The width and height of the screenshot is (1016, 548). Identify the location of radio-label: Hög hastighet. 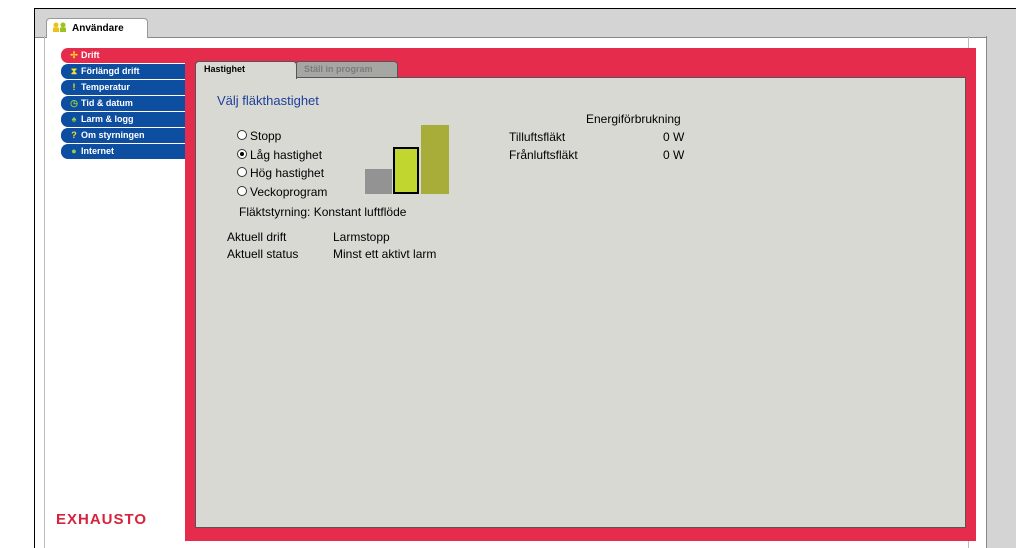
(287, 173).